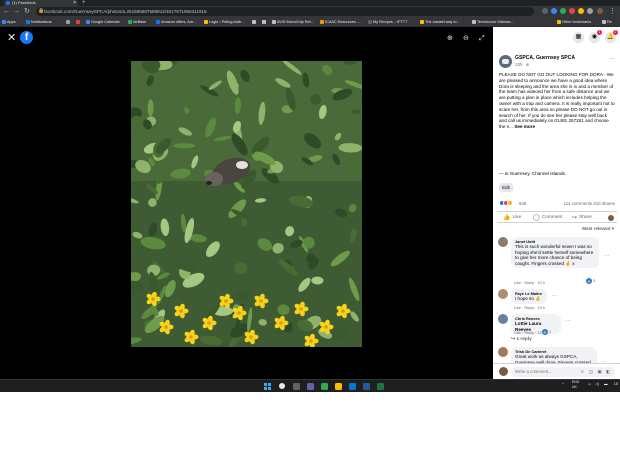  Describe the element at coordinates (600, 11) in the screenshot. I see `profile-avatar` at that location.